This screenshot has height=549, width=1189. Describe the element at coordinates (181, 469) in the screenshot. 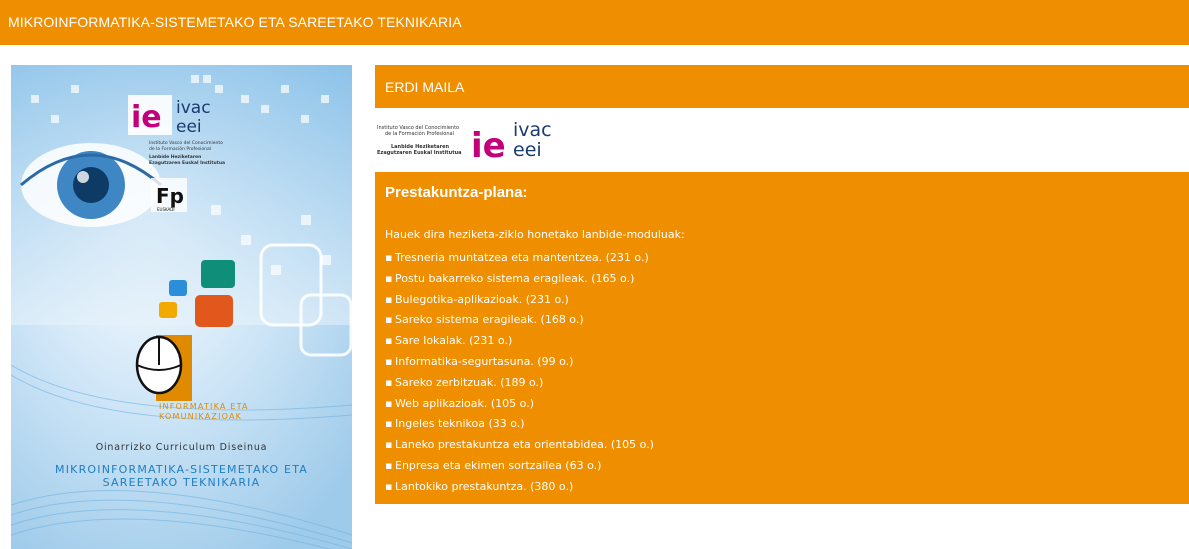

I see `cover-title-line1: MIKROINFORMATIKA-SISTEMETAKO ETA` at that location.